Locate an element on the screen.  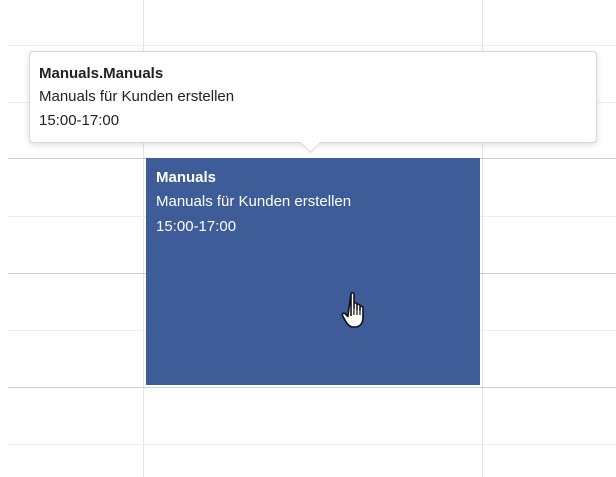
tooltip-description: Manuals für Kunden erstellen is located at coordinates (137, 96).